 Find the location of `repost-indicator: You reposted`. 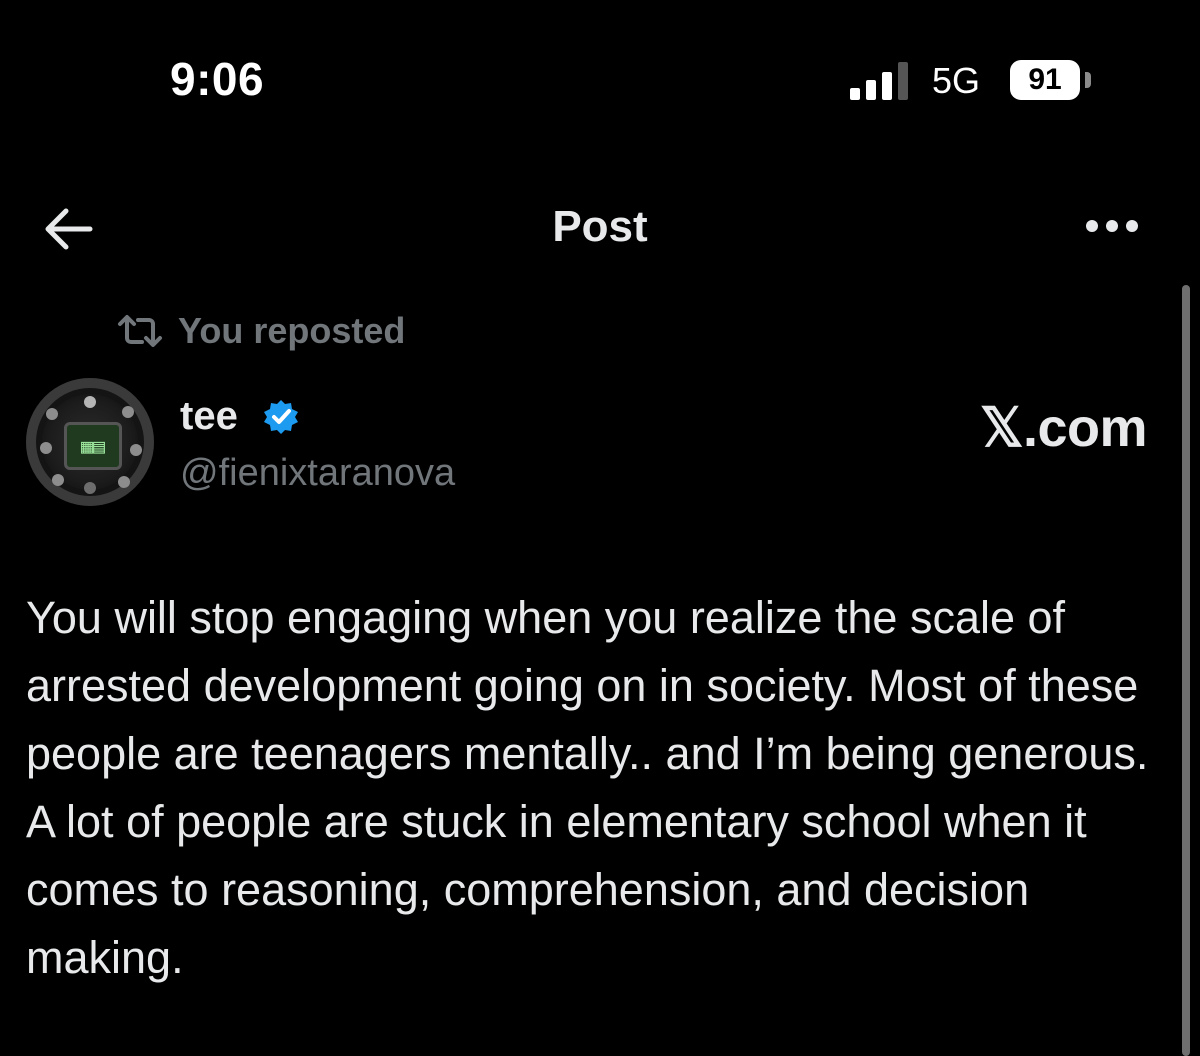

repost-indicator: You reposted is located at coordinates (260, 331).